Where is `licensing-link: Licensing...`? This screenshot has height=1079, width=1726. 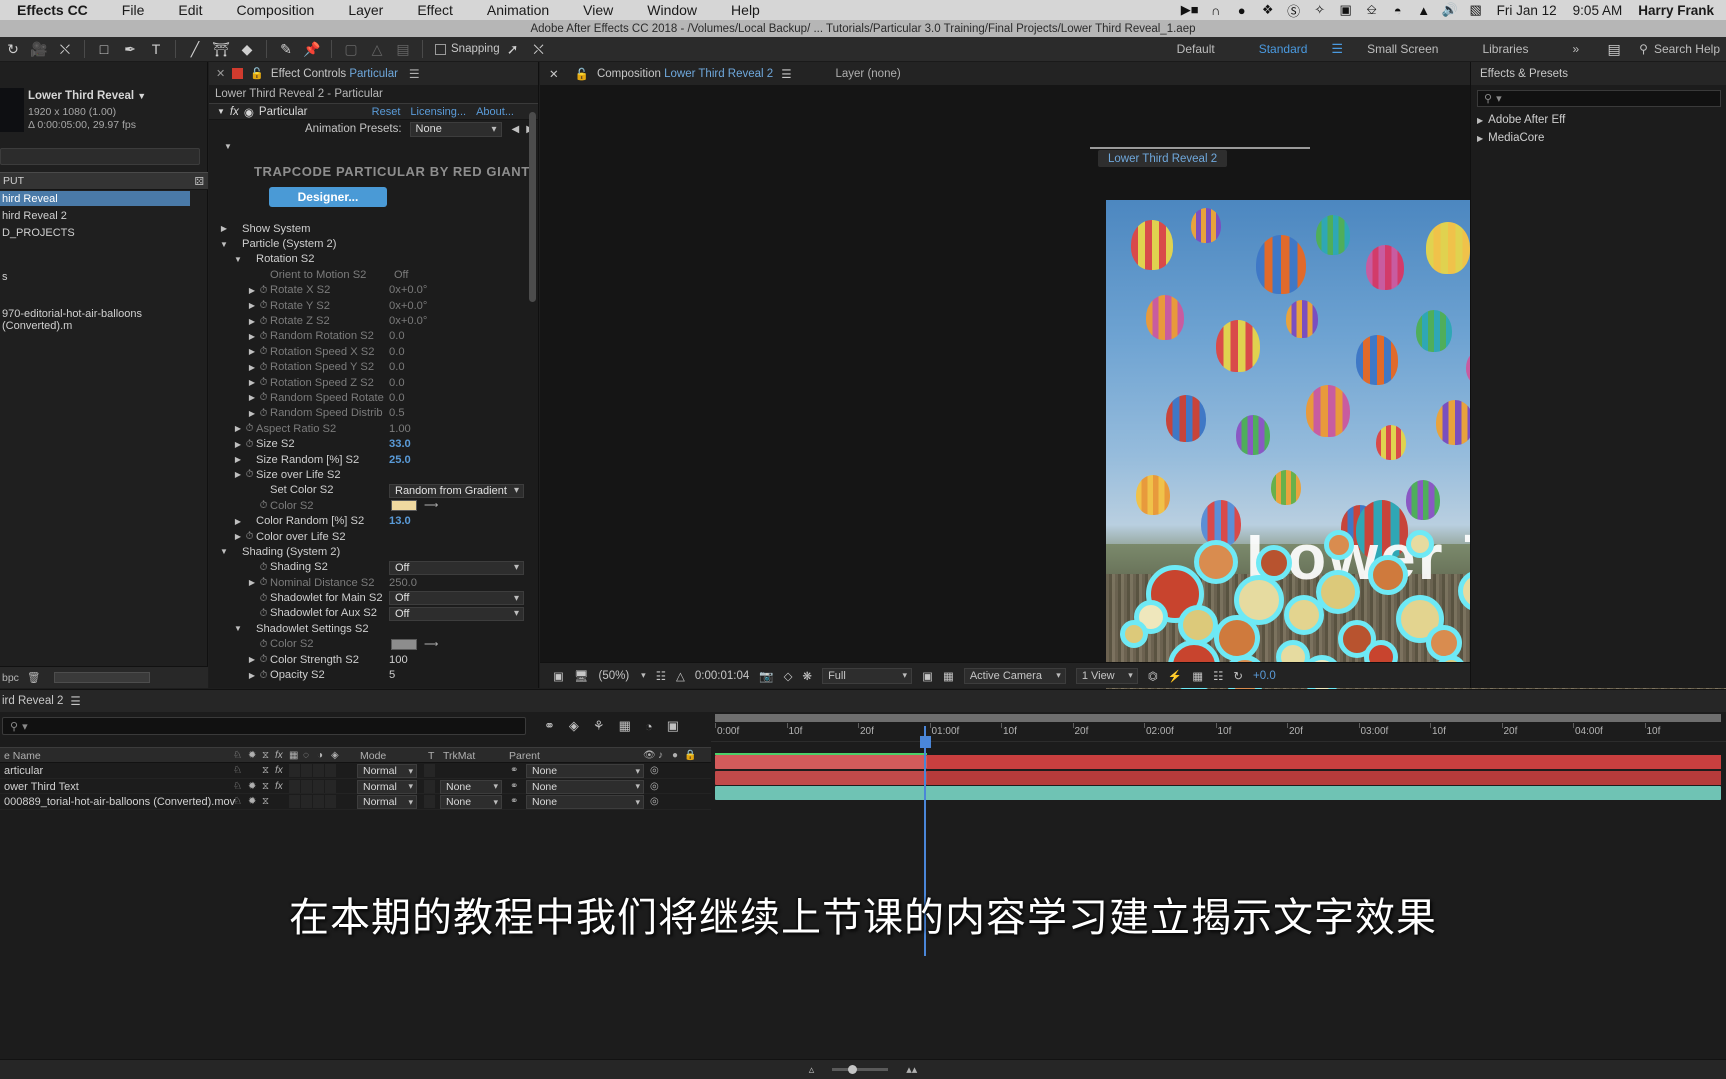 licensing-link: Licensing... is located at coordinates (438, 112).